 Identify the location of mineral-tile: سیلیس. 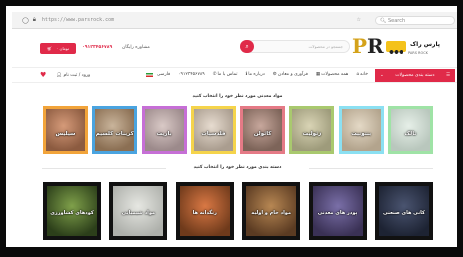
(65, 130).